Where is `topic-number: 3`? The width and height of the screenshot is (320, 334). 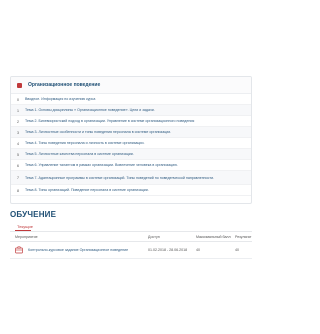 topic-number: 3 is located at coordinates (18, 132).